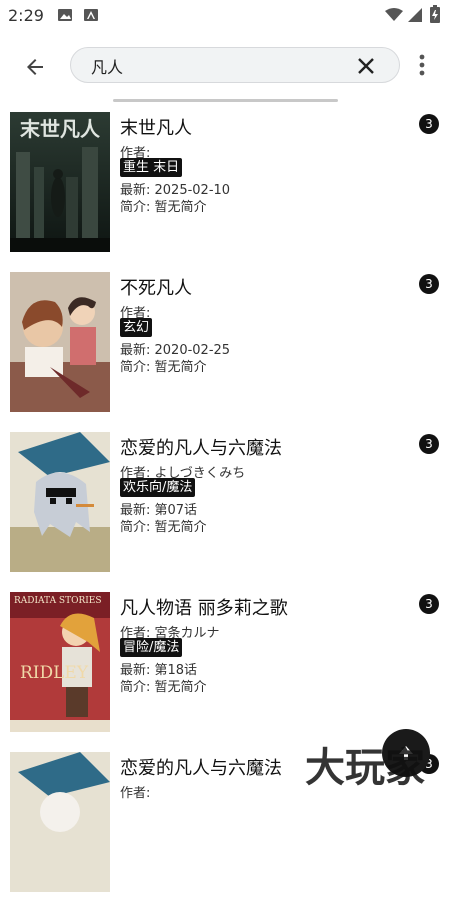 The width and height of the screenshot is (450, 912). I want to click on comic-tags: 冒险/魔法, so click(151, 647).